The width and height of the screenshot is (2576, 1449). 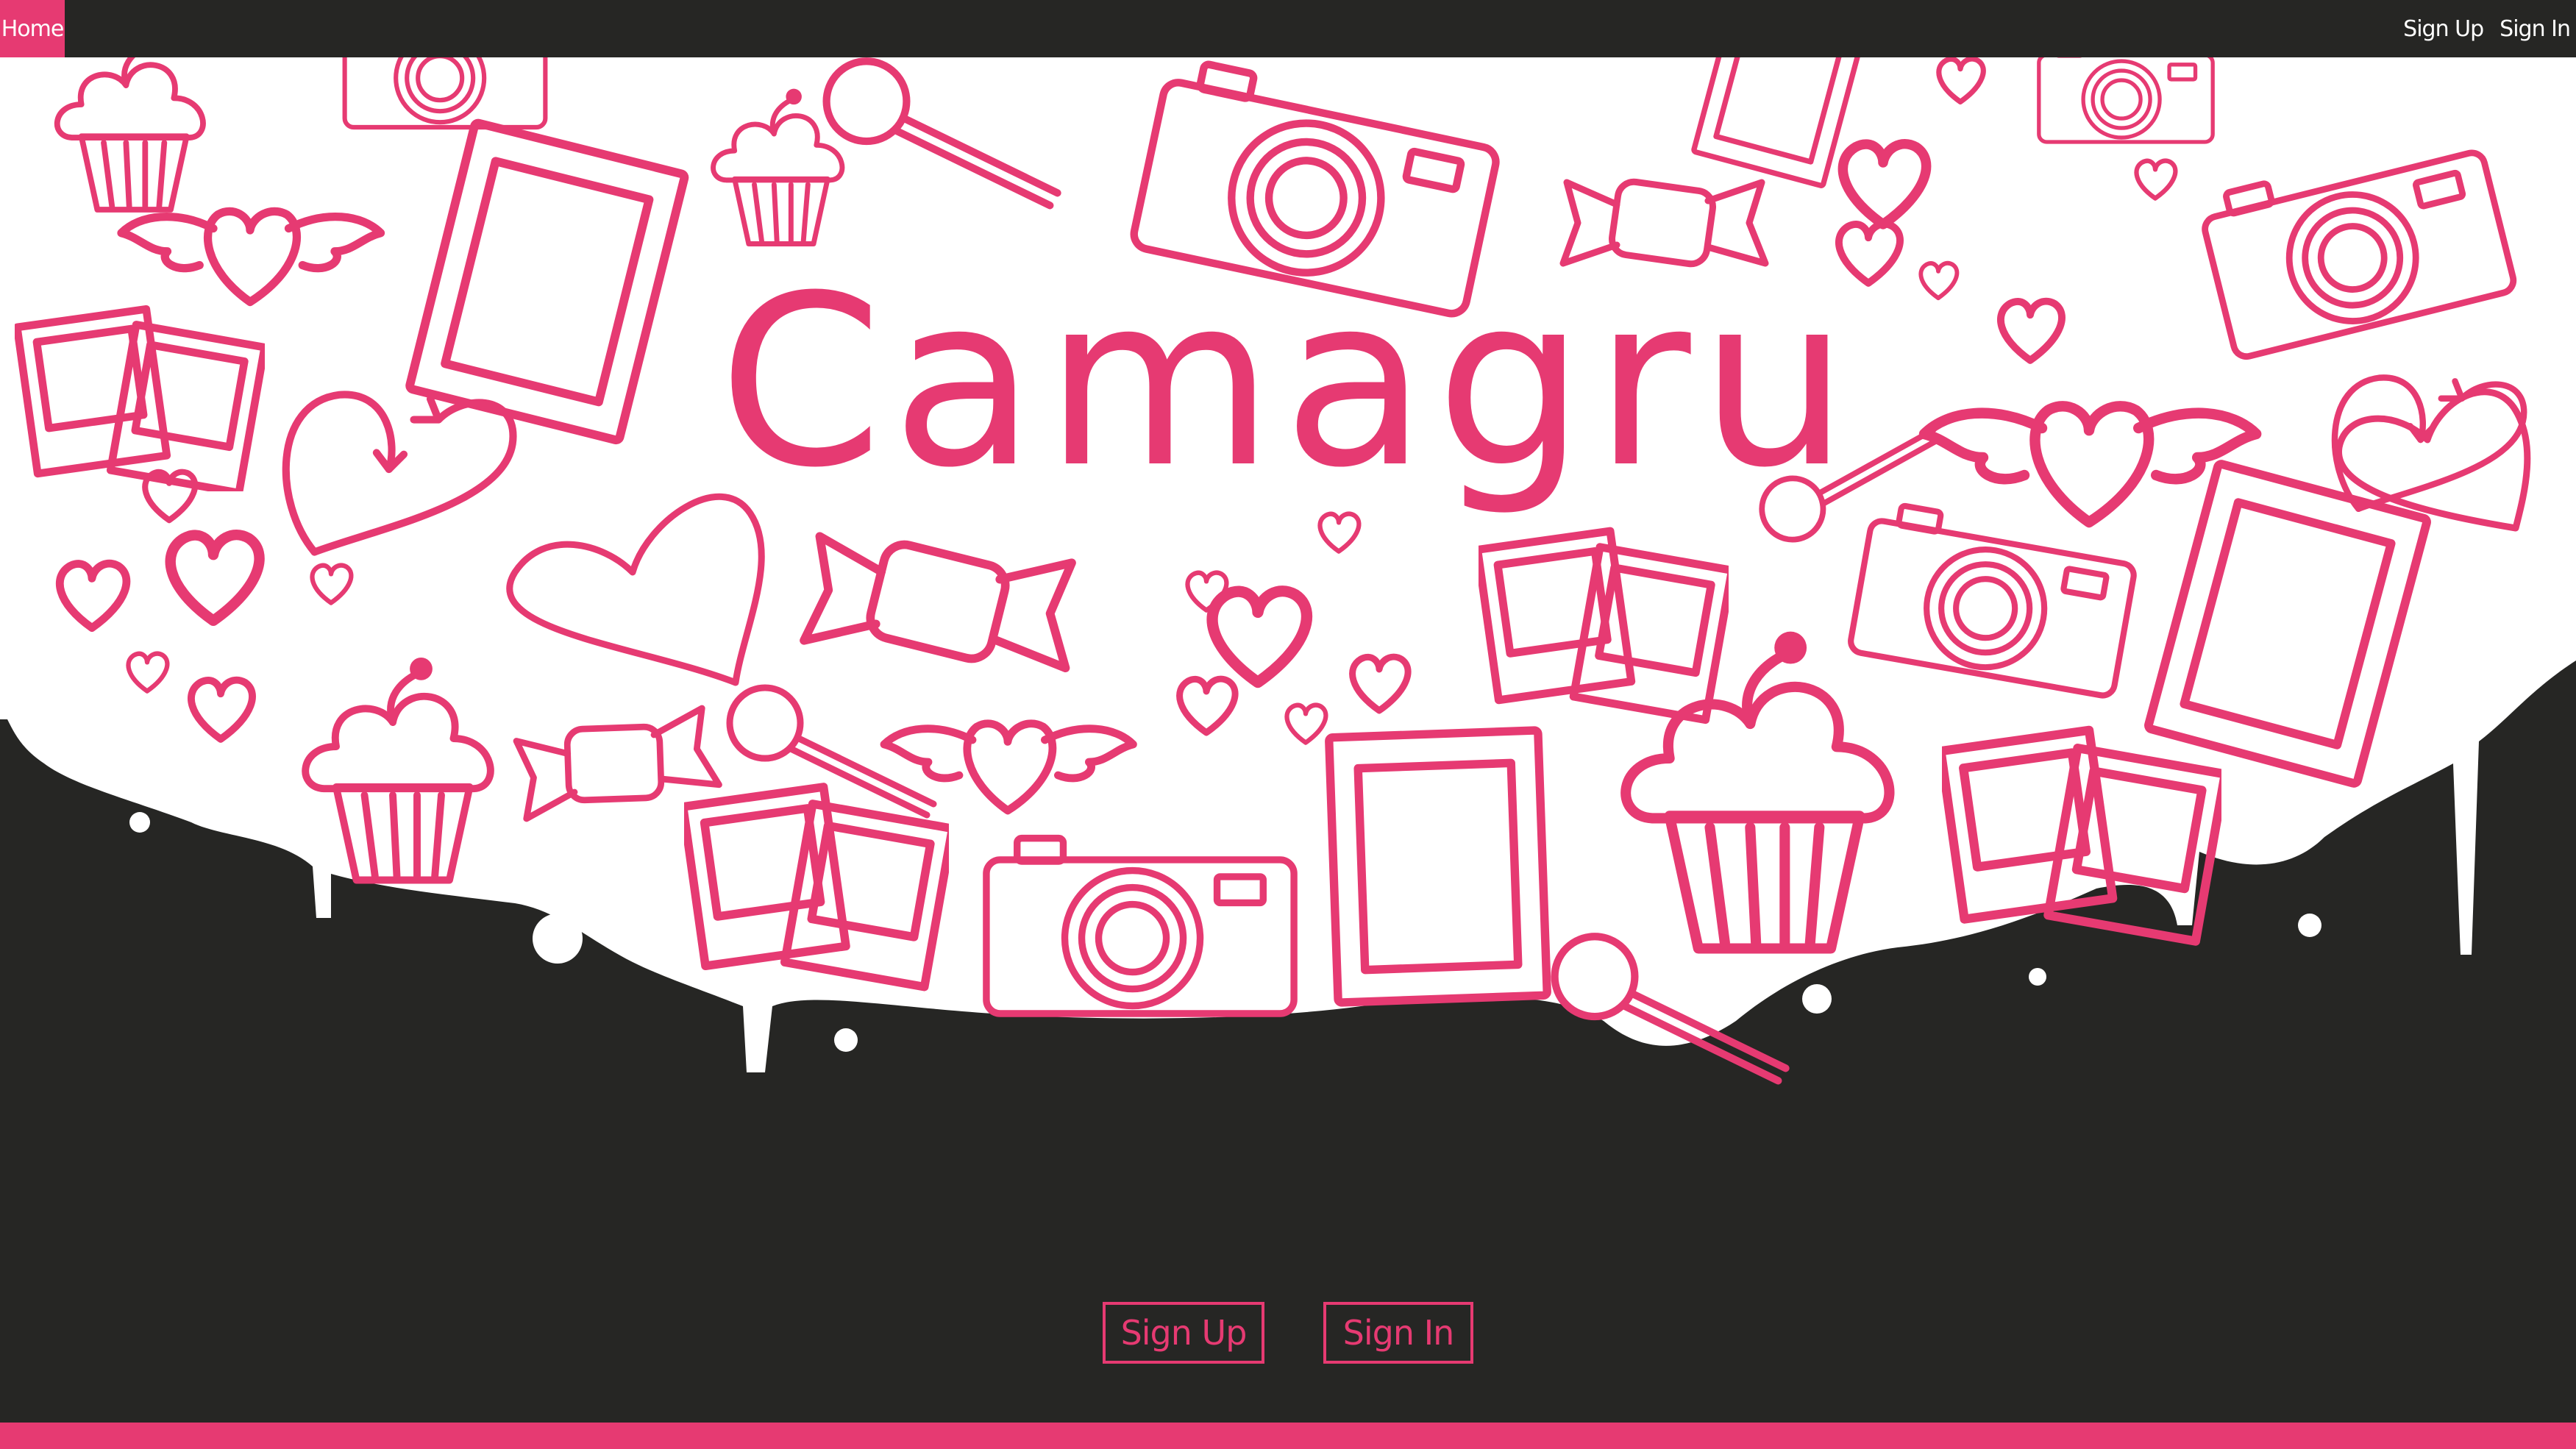 What do you see at coordinates (1398, 1333) in the screenshot?
I see `signin-button: Sign In` at bounding box center [1398, 1333].